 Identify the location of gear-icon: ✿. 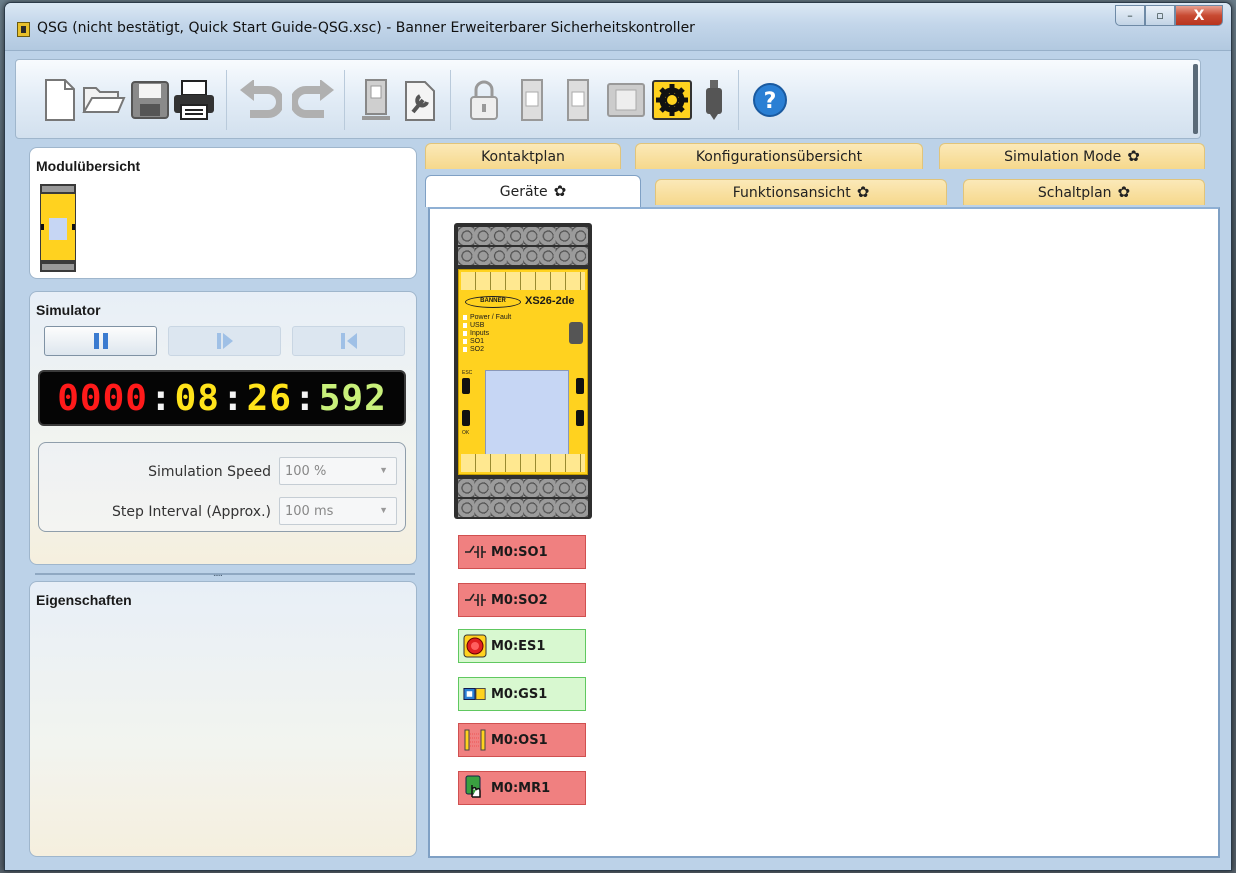
(1133, 156).